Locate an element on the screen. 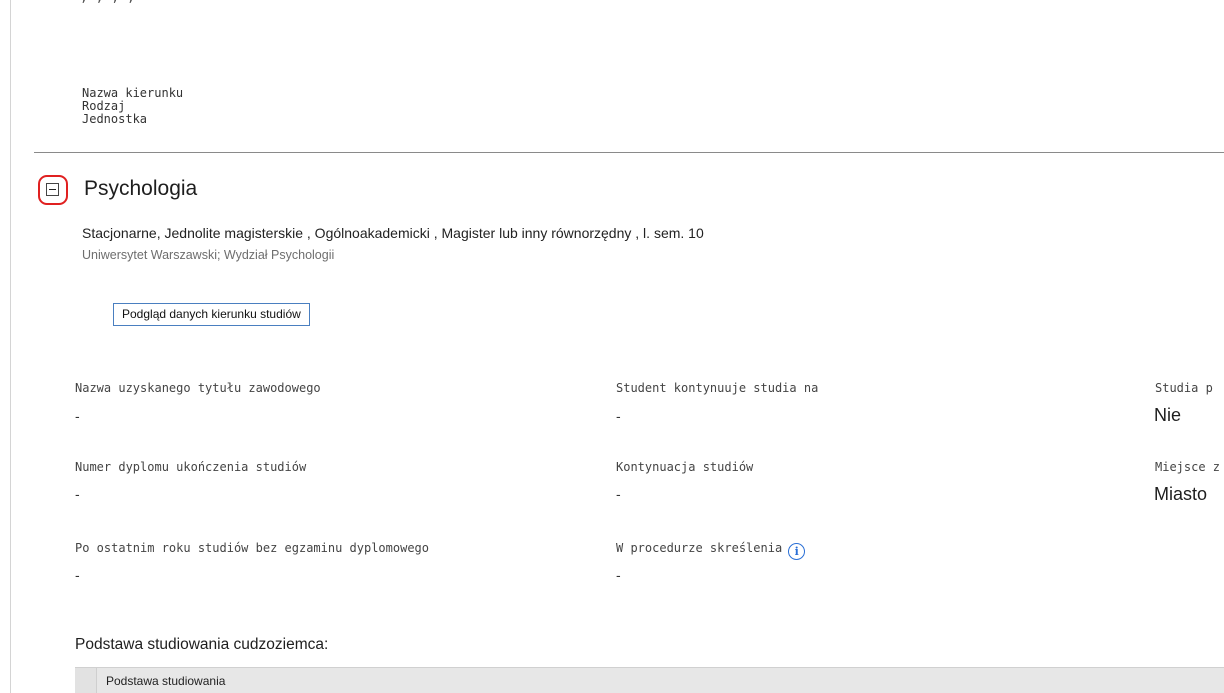  field-label-continues-at: Student kontynuuje studia na is located at coordinates (717, 388).